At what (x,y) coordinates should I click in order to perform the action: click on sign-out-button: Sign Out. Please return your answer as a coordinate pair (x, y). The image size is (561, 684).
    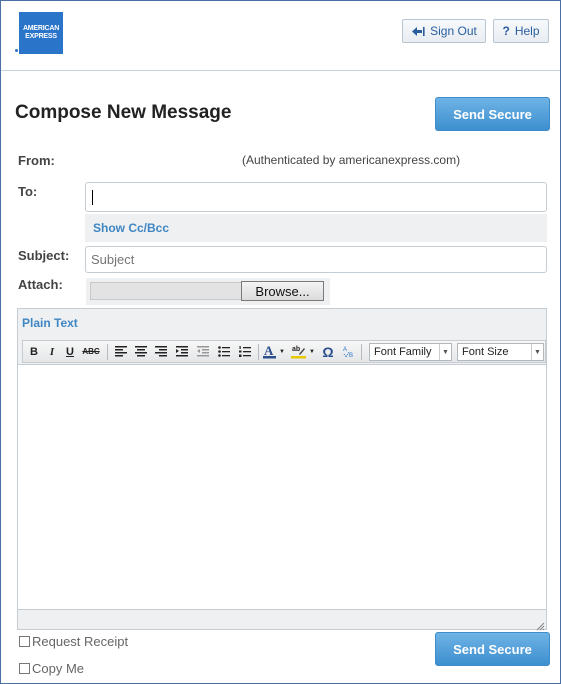
    Looking at the image, I should click on (444, 31).